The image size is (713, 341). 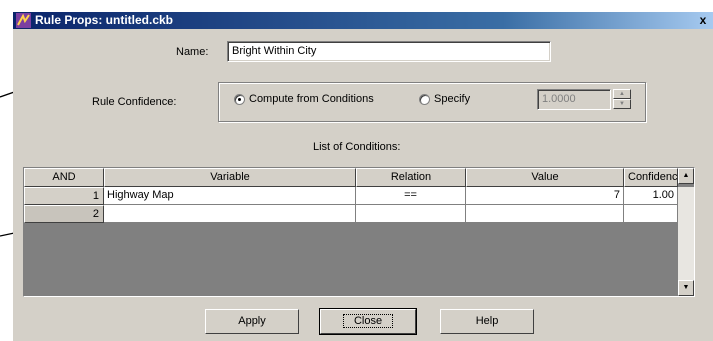 I want to click on vertical-scrollbar: ▲ ▼, so click(x=686, y=232).